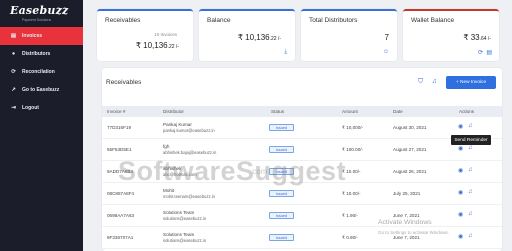  I want to click on activate-windows-subtitle: Go to Settings to activate Windows., so click(414, 232).